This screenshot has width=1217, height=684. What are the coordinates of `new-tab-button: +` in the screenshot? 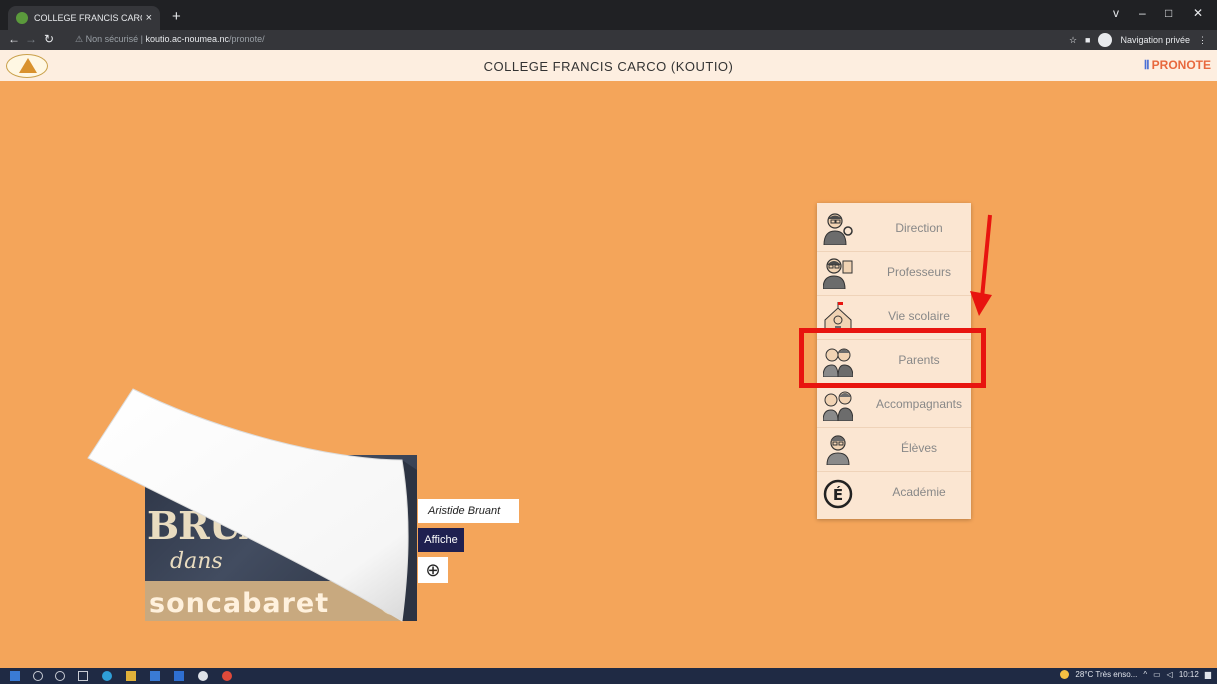 It's located at (176, 16).